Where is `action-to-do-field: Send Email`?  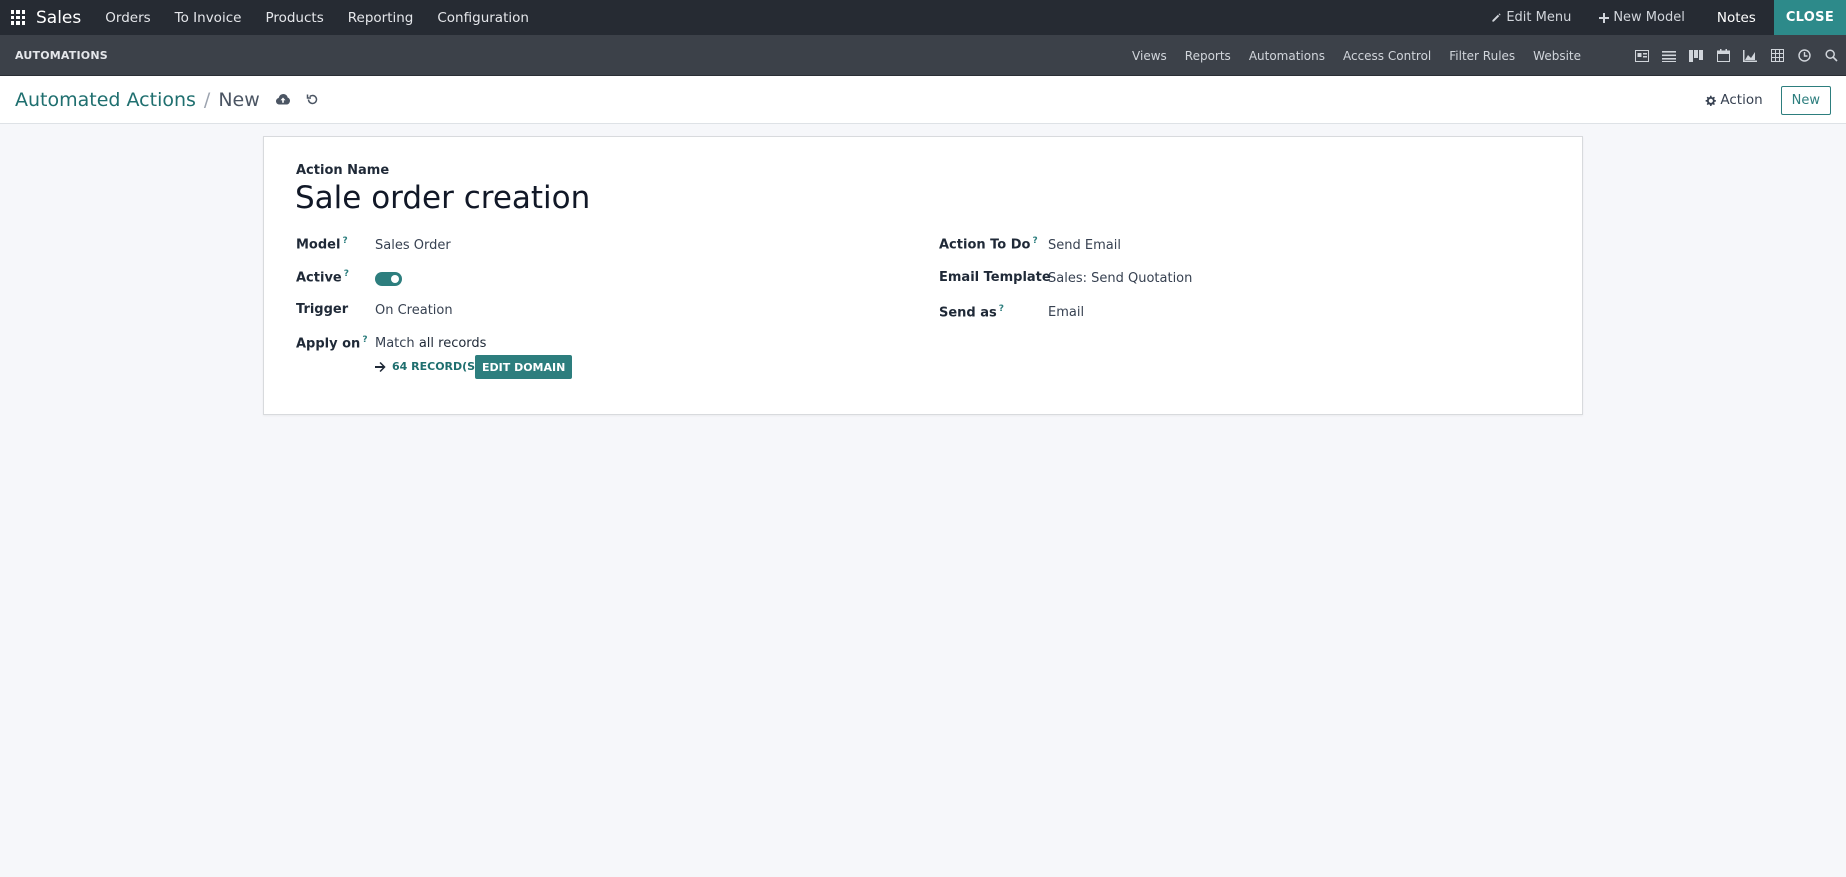 action-to-do-field: Send Email is located at coordinates (1084, 245).